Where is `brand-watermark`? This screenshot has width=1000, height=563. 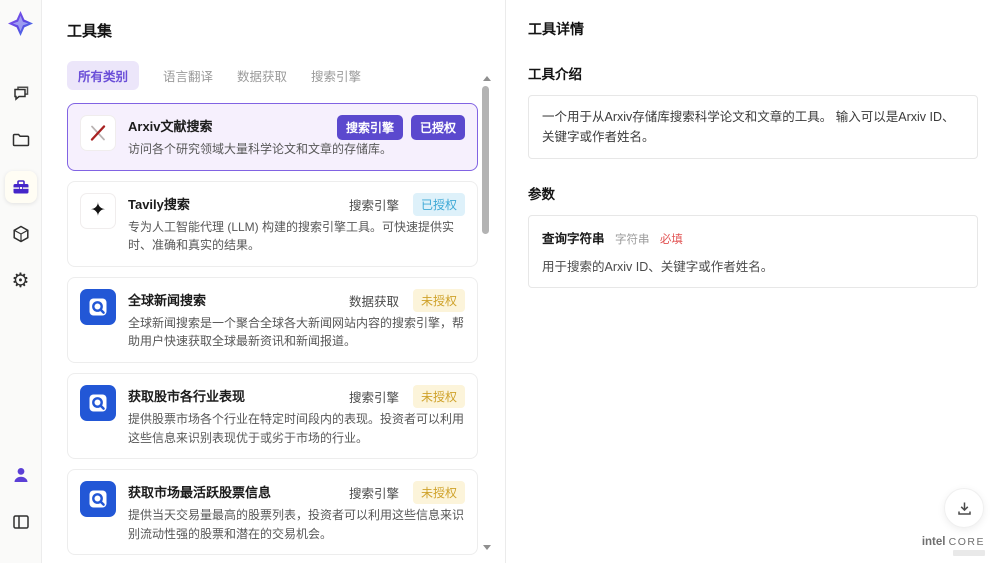
brand-watermark is located at coordinates (969, 553).